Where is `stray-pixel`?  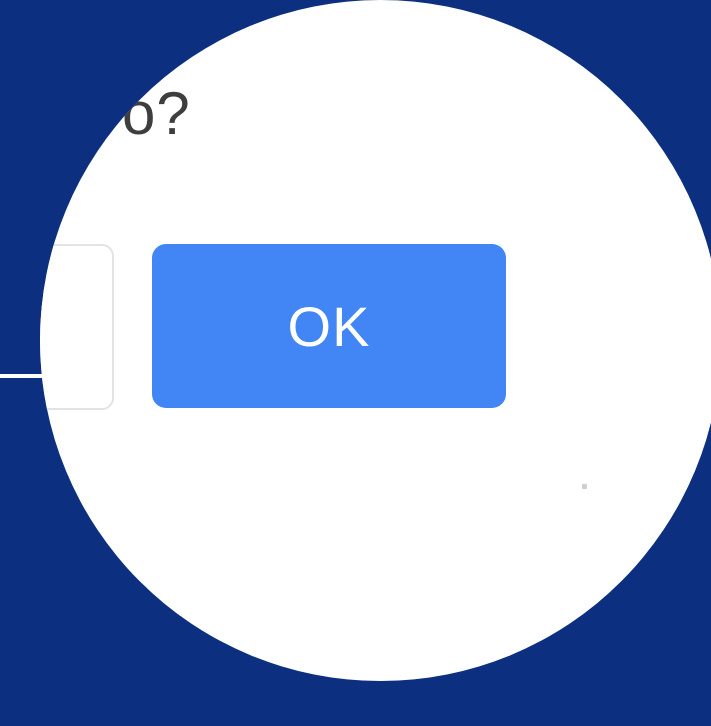
stray-pixel is located at coordinates (584, 486).